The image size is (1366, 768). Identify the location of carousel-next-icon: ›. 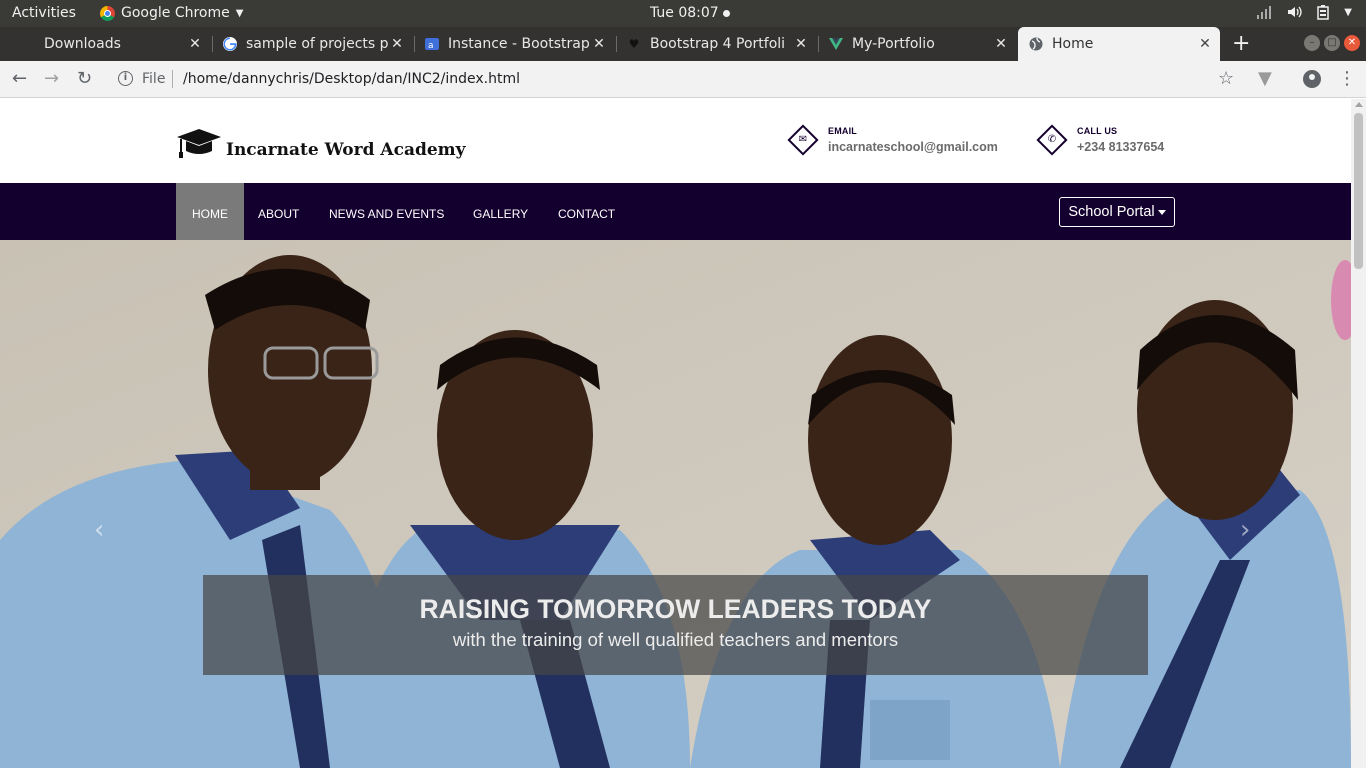
(1245, 530).